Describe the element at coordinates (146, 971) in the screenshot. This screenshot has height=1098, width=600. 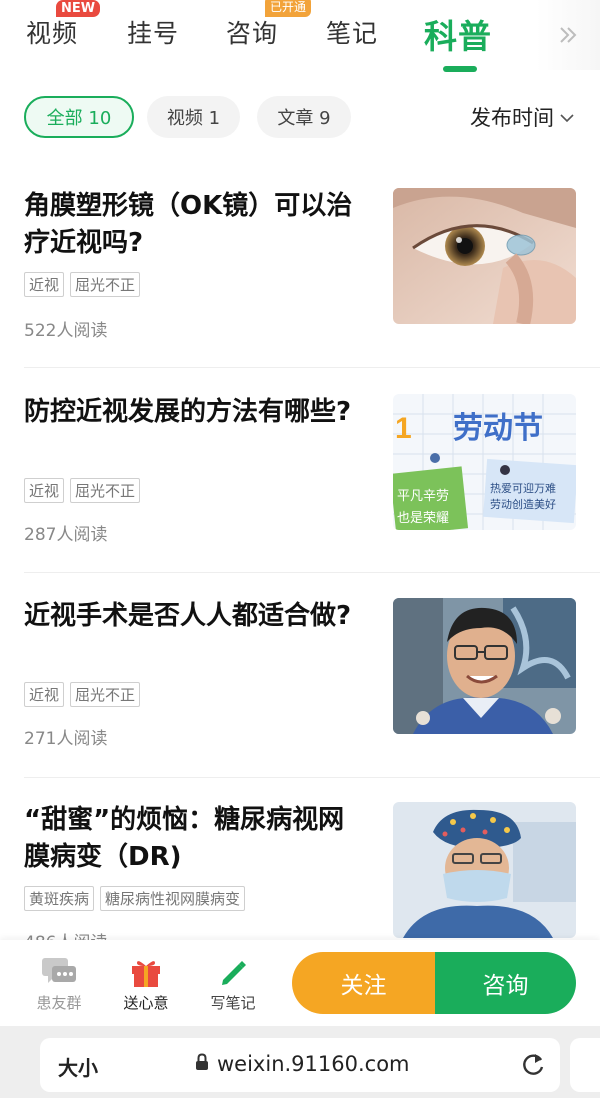
I see `gift-icon` at that location.